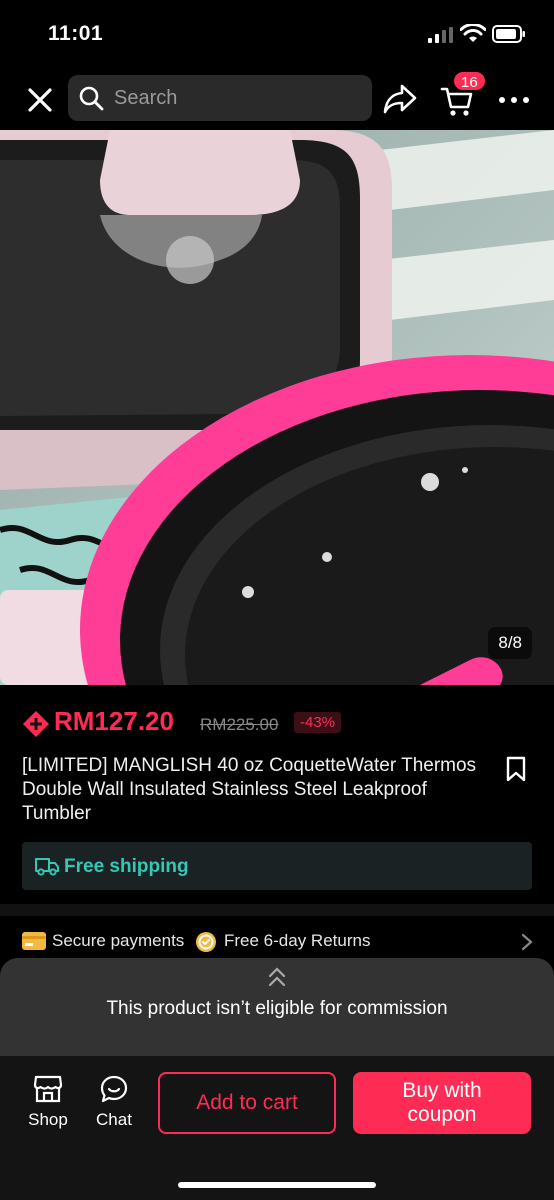  Describe the element at coordinates (277, 35) in the screenshot. I see `status-bar: 11:01` at that location.